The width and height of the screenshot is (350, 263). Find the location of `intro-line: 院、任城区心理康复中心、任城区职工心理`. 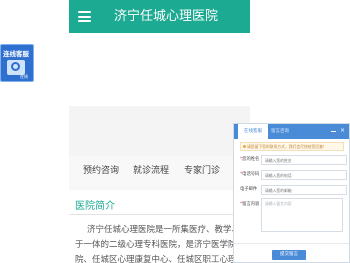

intro-line: 院、任城区心理康复中心、任城区职工心理 is located at coordinates (156, 259).